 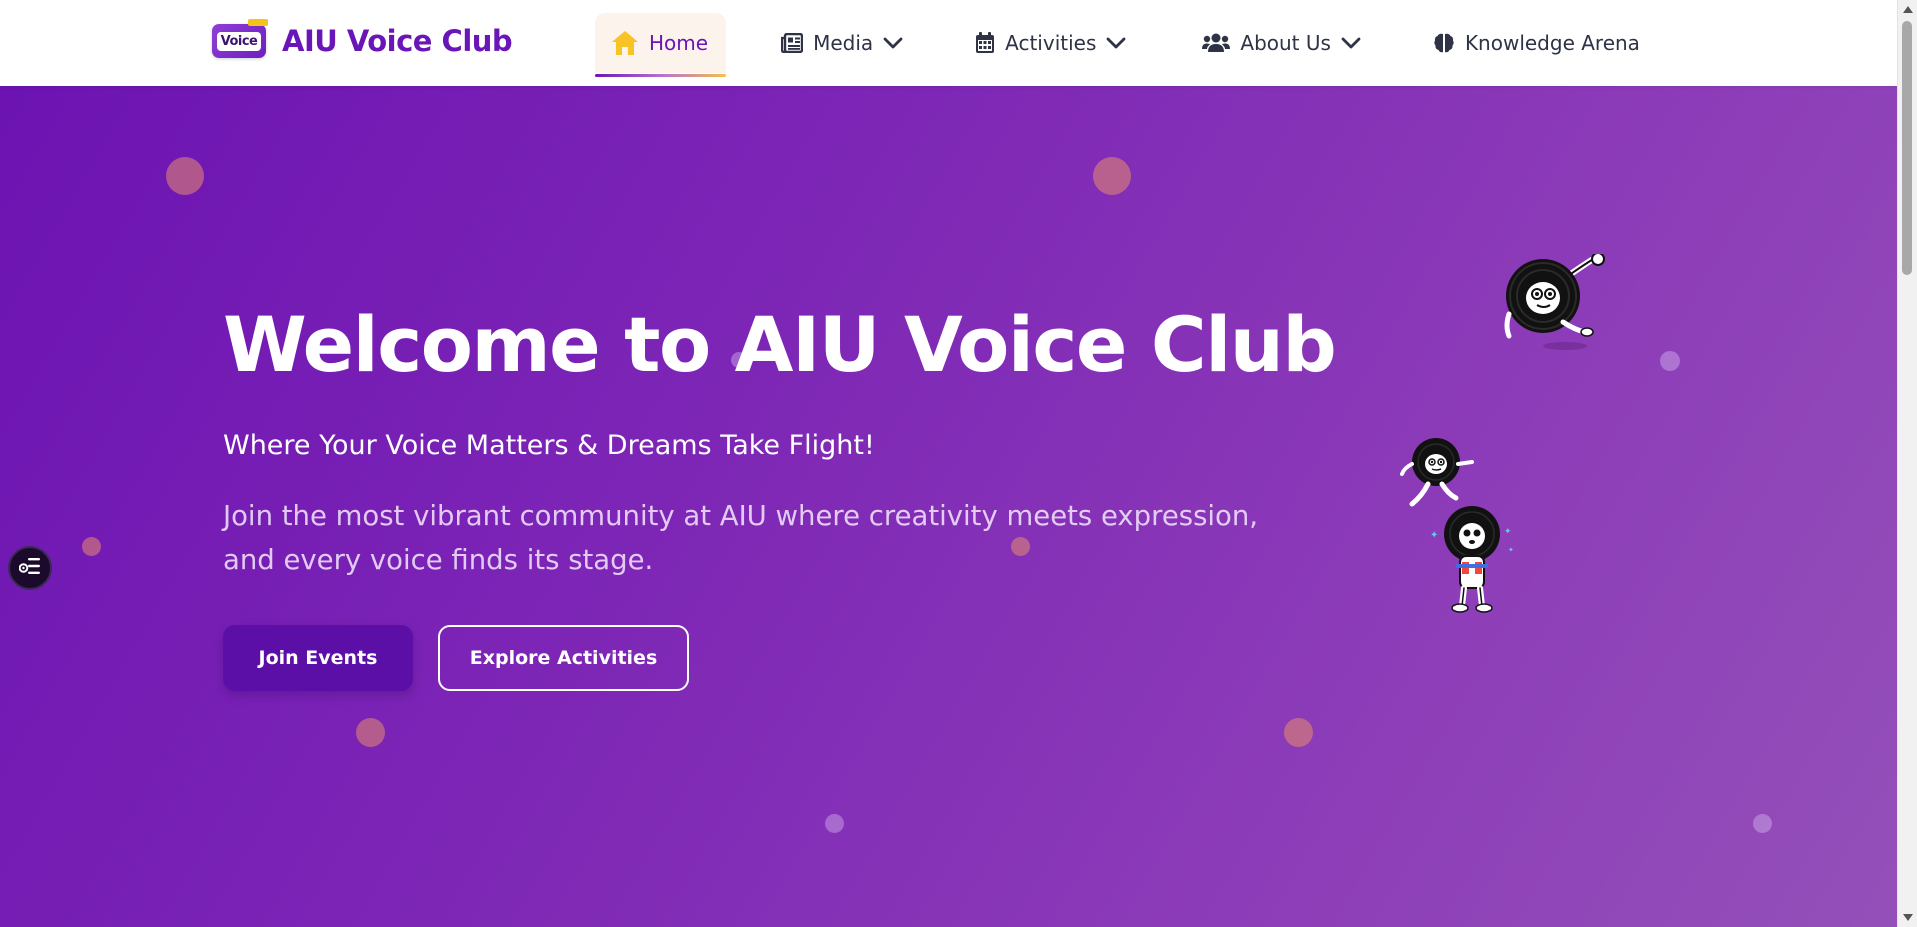 What do you see at coordinates (563, 658) in the screenshot?
I see `explore-activities-button: Explore Activities` at bounding box center [563, 658].